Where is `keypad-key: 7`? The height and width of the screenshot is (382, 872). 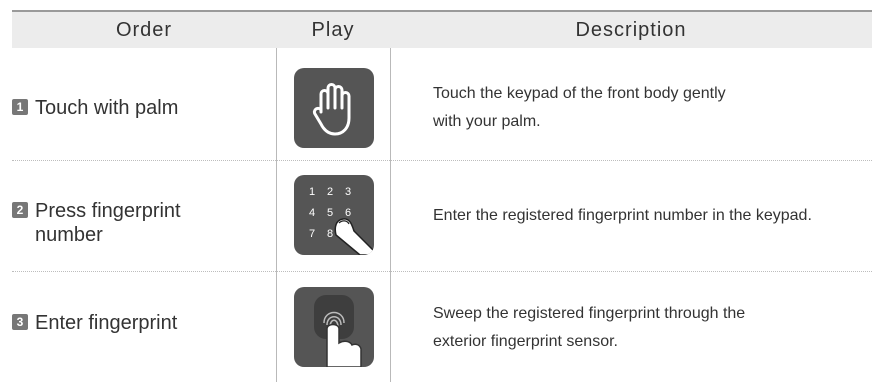 keypad-key: 7 is located at coordinates (312, 234).